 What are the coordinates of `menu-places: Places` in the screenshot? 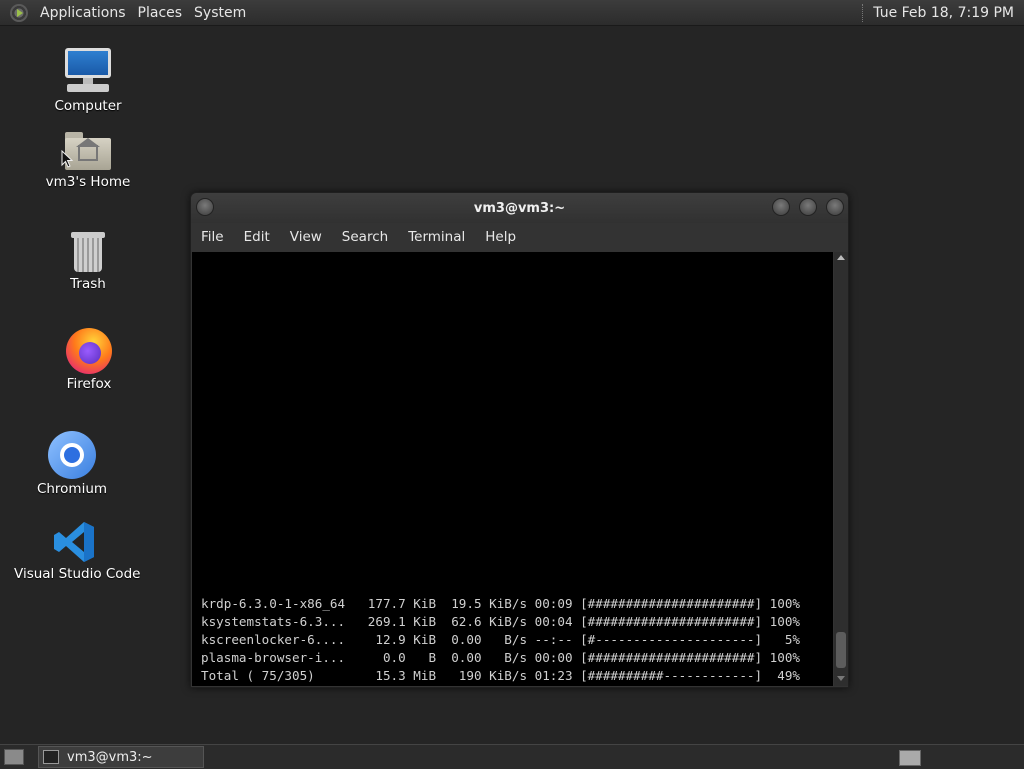 It's located at (160, 13).